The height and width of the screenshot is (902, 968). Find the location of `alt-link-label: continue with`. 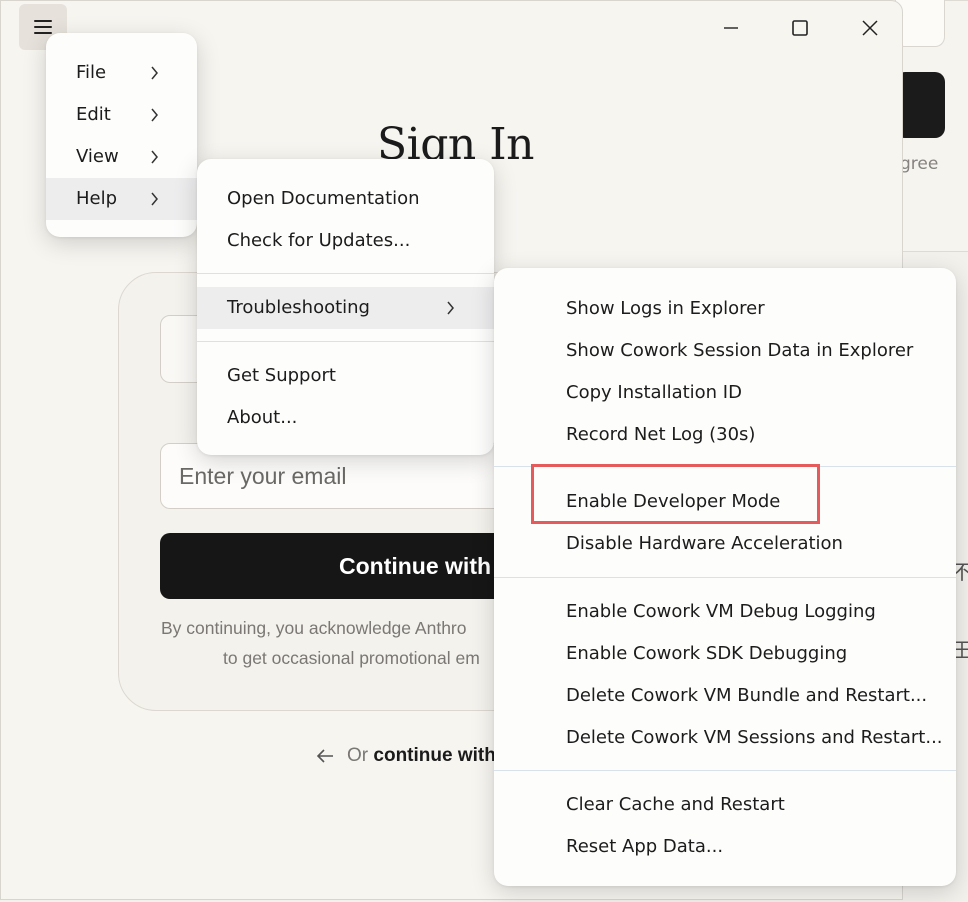

alt-link-label: continue with is located at coordinates (434, 755).